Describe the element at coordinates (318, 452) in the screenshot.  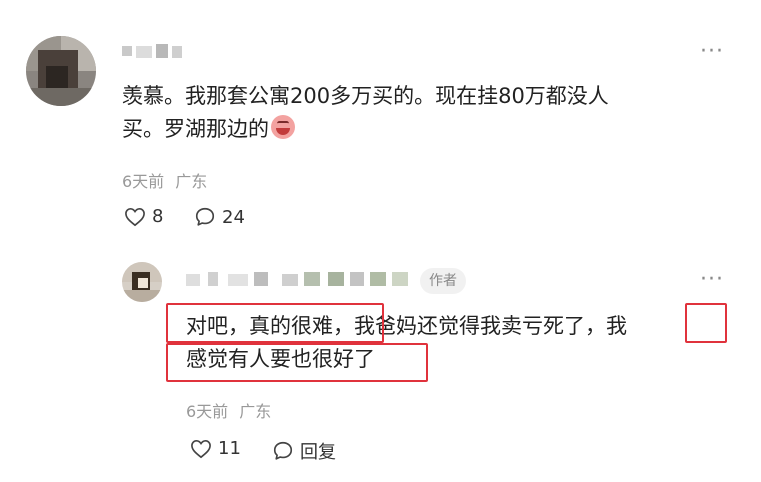
I see `reply-reply-label: 回复` at that location.